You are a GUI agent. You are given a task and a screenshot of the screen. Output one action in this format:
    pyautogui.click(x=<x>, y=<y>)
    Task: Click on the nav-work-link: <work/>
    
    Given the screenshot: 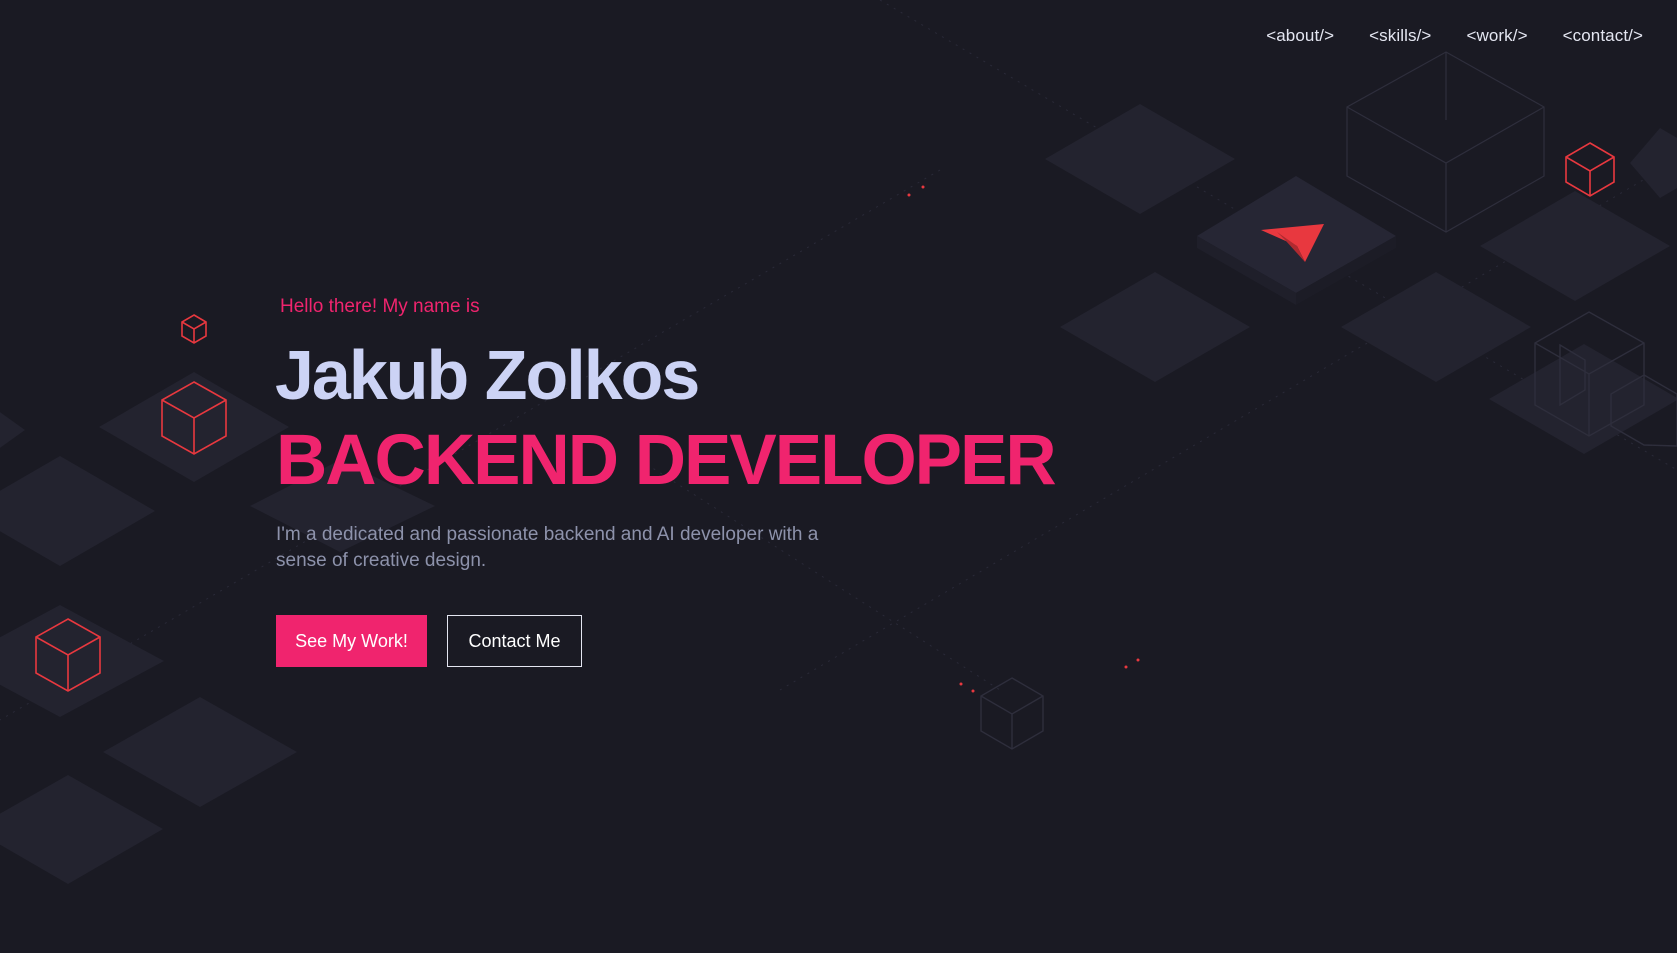 What is the action you would take?
    pyautogui.click(x=1496, y=36)
    